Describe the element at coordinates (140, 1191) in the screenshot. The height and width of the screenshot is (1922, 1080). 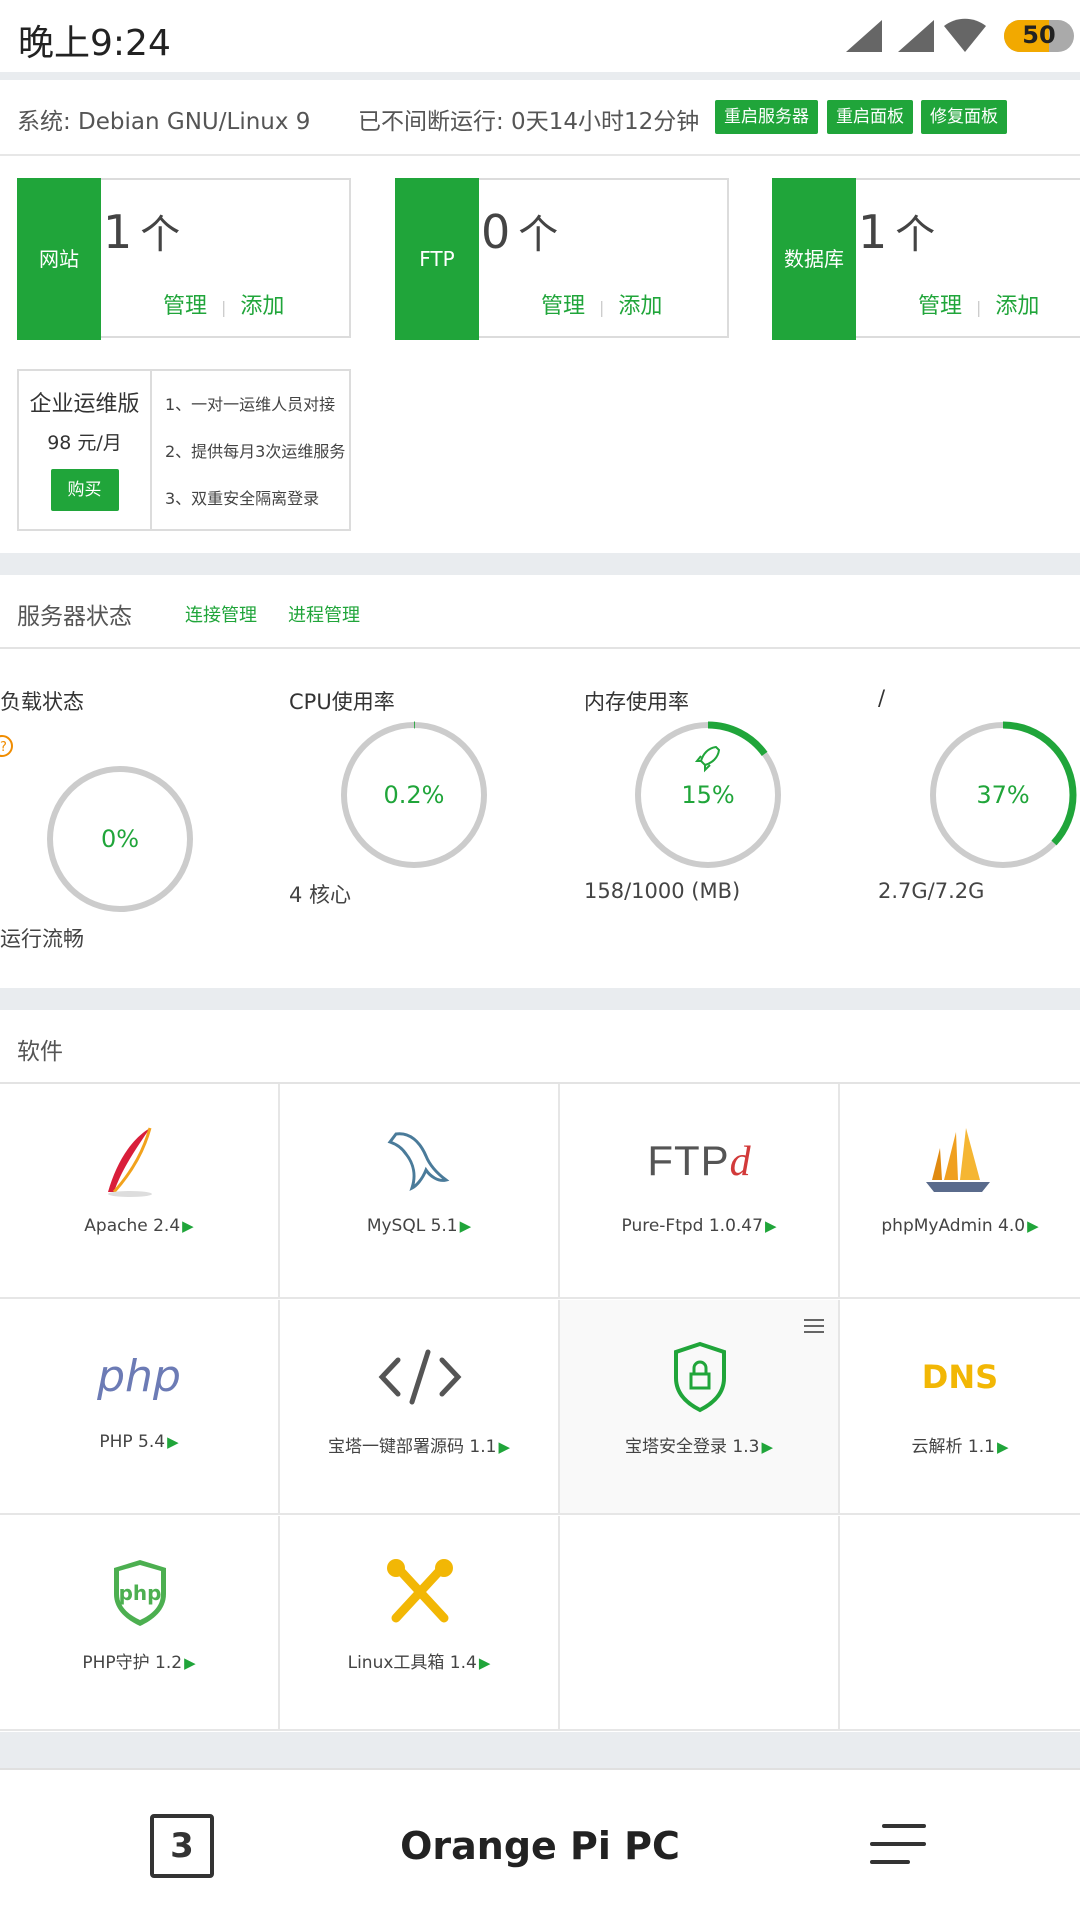
I see `software-apache: Apache 2.4 ▶` at that location.